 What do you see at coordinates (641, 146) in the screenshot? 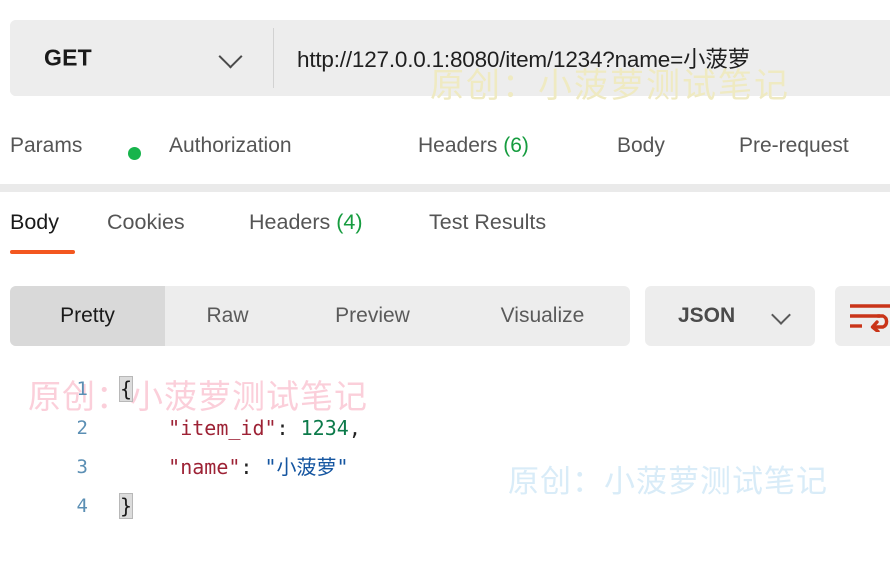
I see `request-tab-body: Body` at bounding box center [641, 146].